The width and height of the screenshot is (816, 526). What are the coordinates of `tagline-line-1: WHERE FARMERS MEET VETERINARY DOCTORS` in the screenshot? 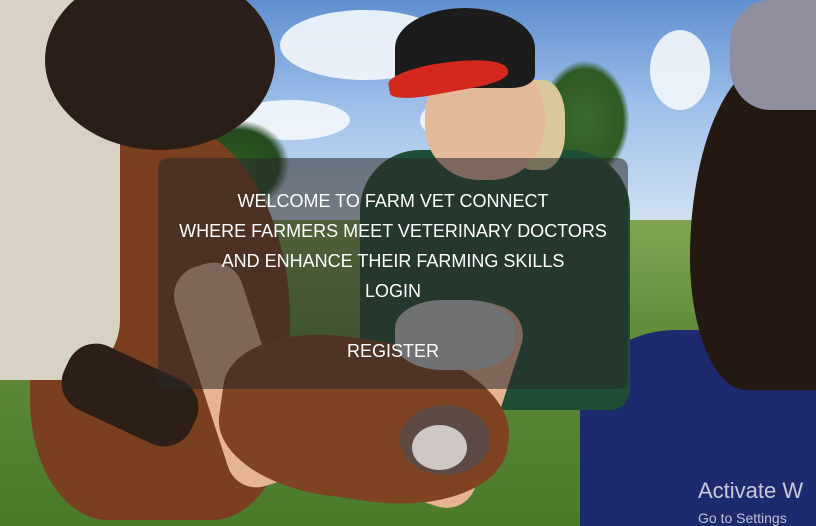 It's located at (393, 231).